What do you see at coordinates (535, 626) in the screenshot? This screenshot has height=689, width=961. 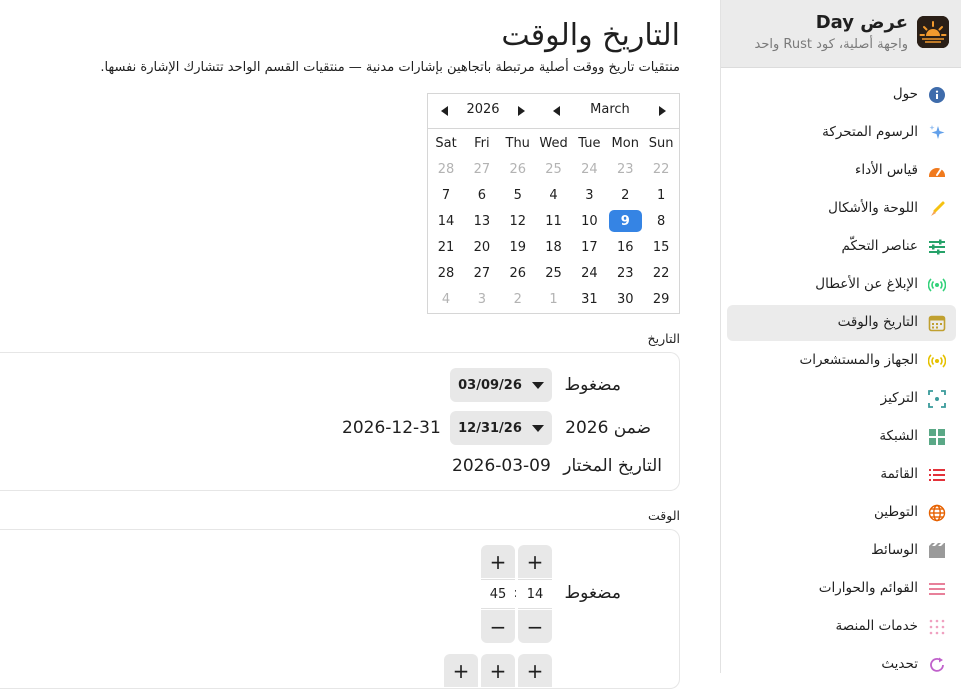 I see `hour-decrement-button: −` at bounding box center [535, 626].